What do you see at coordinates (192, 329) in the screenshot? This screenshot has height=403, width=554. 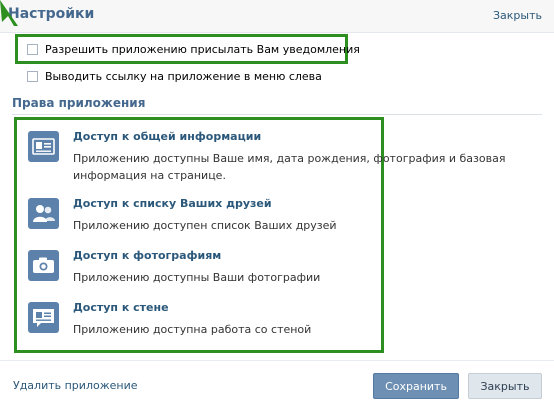 I see `permission-description: Приложению доступна работа со стеной` at bounding box center [192, 329].